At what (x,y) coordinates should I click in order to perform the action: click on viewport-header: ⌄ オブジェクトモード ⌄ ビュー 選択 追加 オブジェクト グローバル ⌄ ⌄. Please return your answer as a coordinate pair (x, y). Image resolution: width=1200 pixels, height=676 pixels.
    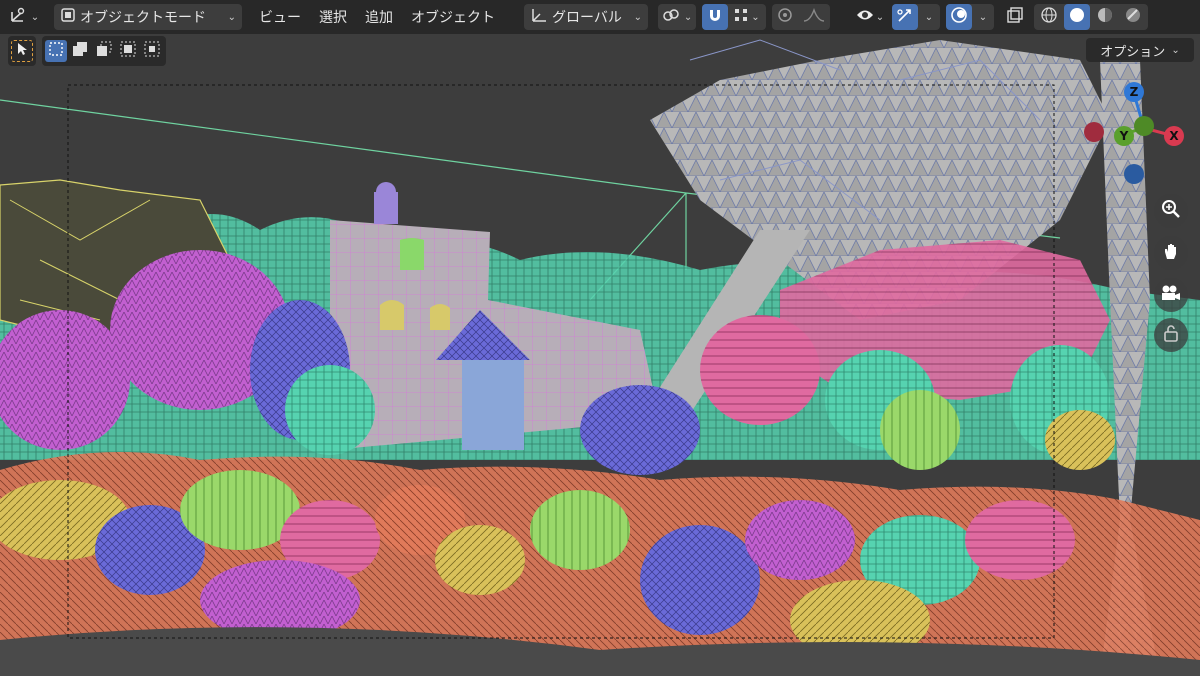
    Looking at the image, I should click on (600, 17).